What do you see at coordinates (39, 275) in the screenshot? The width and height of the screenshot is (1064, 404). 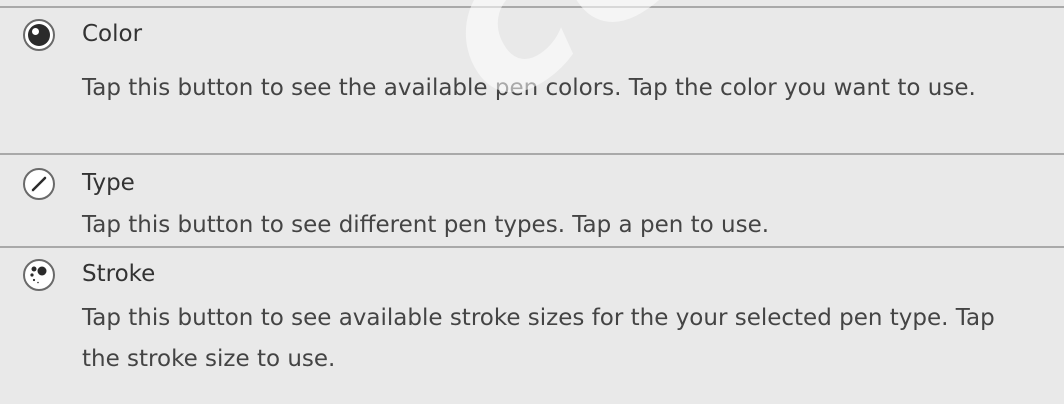 I see `stroke-size-icon` at bounding box center [39, 275].